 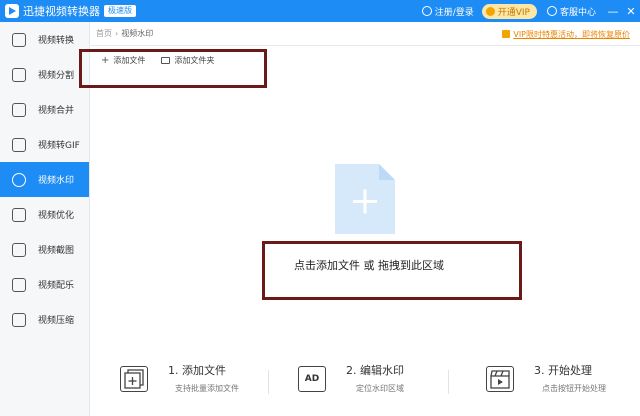 I want to click on sidebar-item-video-to-gif: 视频转GIF, so click(x=44, y=144).